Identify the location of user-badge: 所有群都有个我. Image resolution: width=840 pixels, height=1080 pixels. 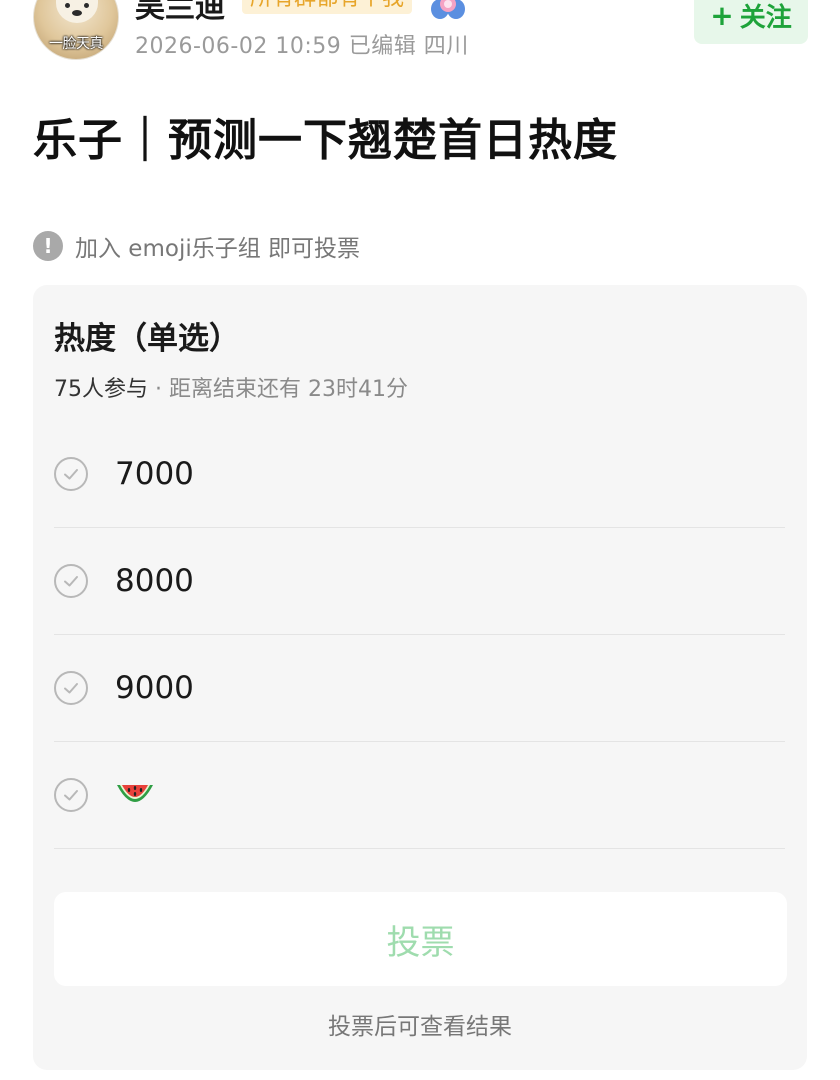
(327, 7).